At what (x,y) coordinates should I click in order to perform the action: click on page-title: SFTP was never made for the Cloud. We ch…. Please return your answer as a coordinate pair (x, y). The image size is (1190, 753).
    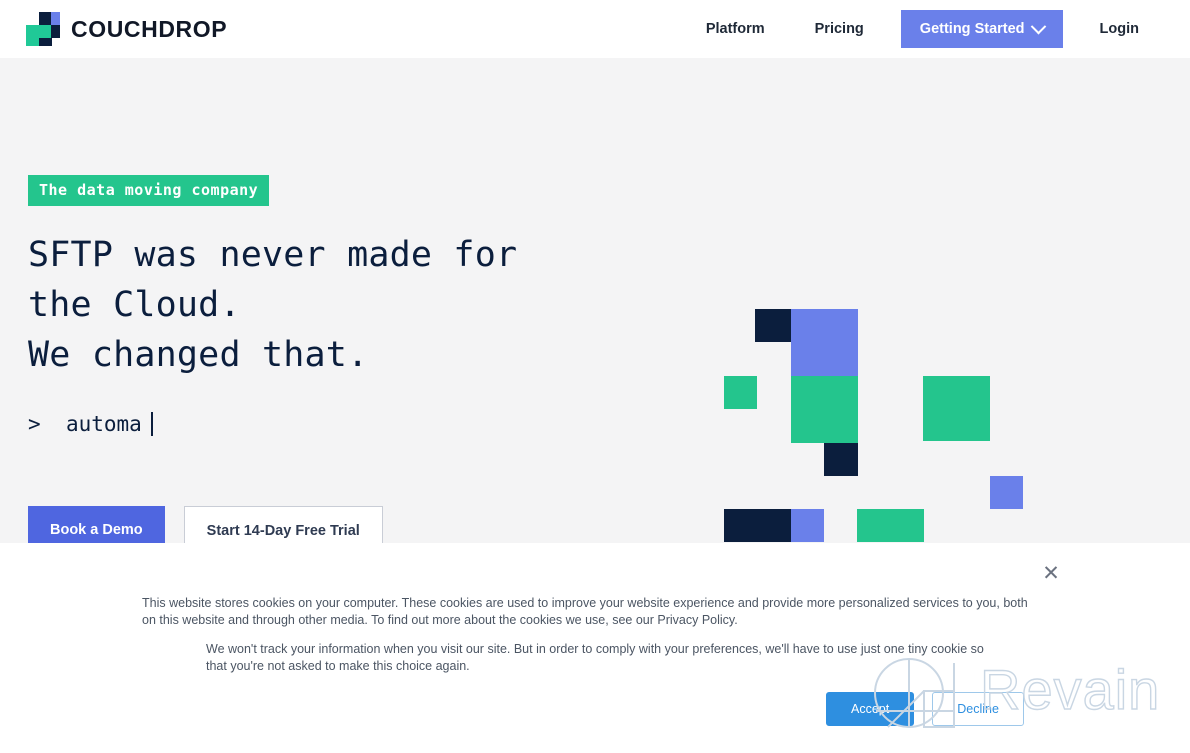
    Looking at the image, I should click on (272, 305).